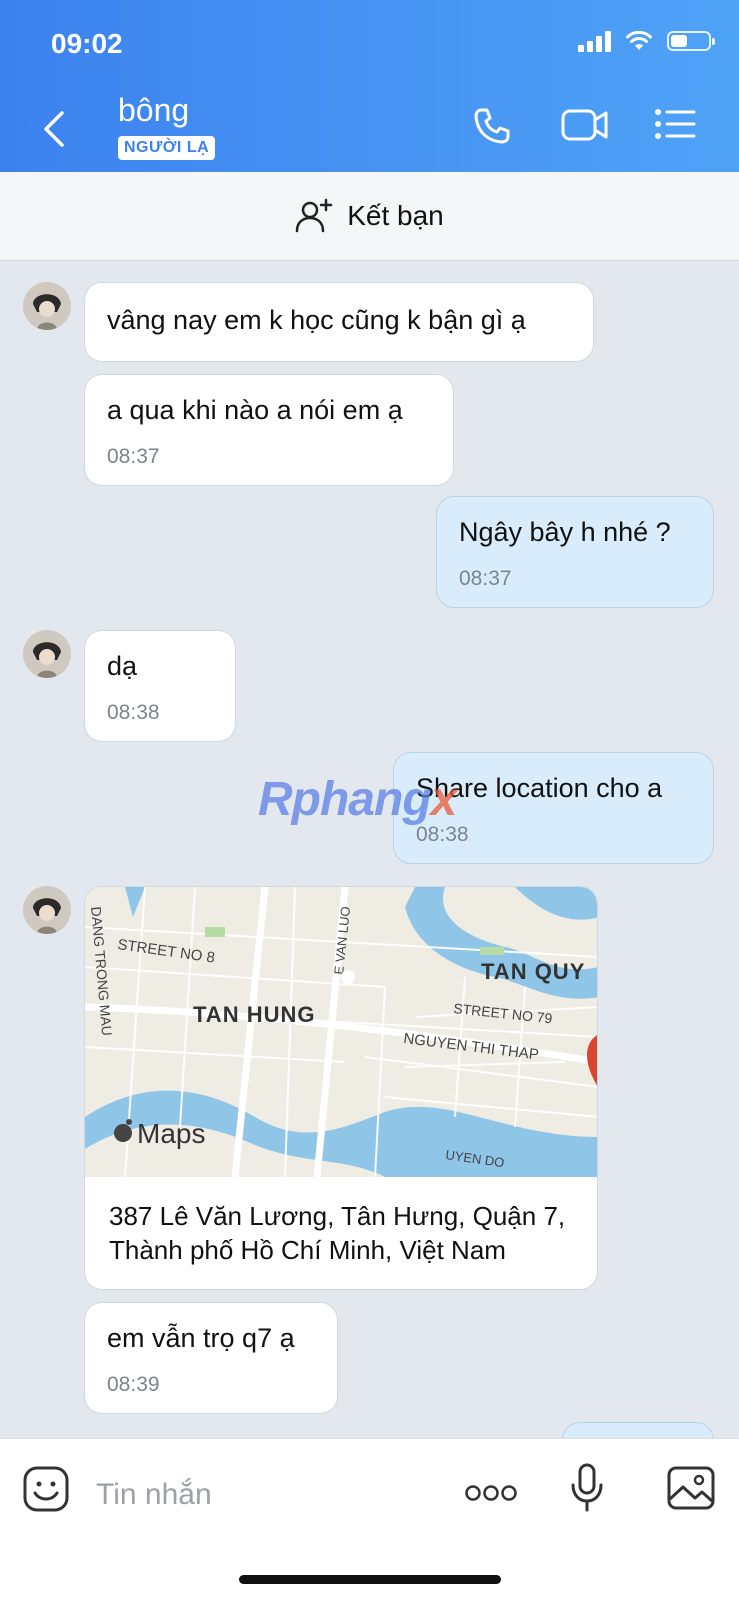 The width and height of the screenshot is (739, 1601). What do you see at coordinates (575, 552) in the screenshot?
I see `message-bubble-mine: Ngây bây h nhé ? 08:37` at bounding box center [575, 552].